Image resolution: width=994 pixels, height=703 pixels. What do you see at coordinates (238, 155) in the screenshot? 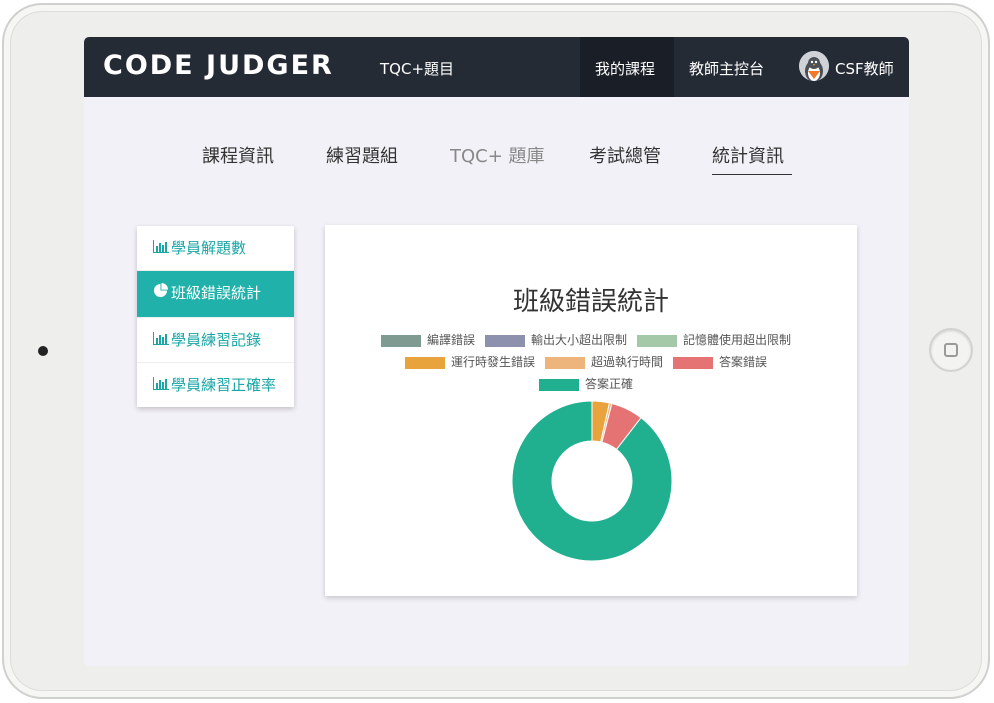
I see `tab-course-info: 課程資訊` at bounding box center [238, 155].